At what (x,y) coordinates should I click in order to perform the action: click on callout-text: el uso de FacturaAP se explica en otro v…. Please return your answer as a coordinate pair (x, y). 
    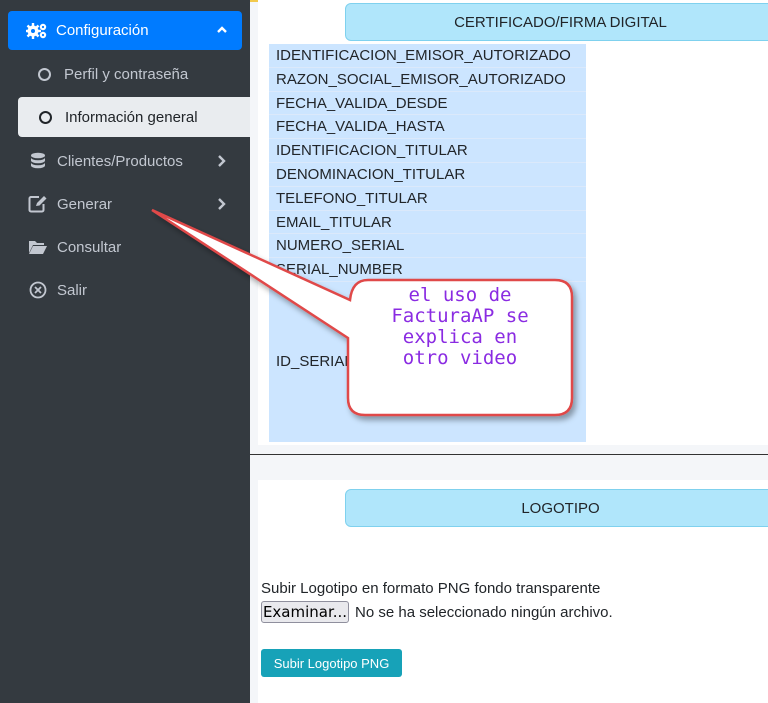
    Looking at the image, I should click on (460, 327).